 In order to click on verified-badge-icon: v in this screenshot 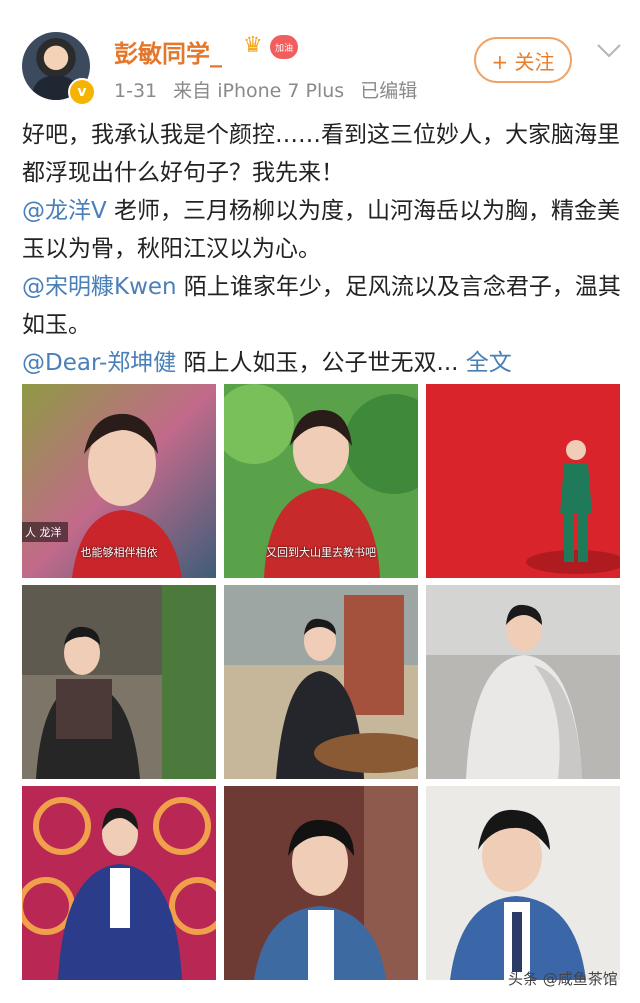, I will do `click(82, 92)`.